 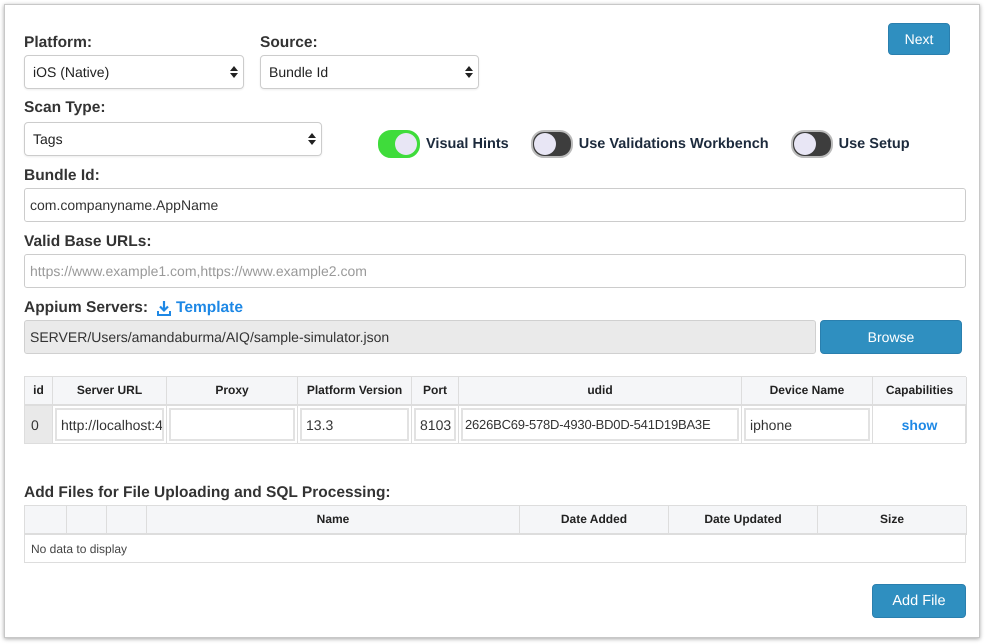 What do you see at coordinates (495, 205) in the screenshot?
I see `input-field: com.companyname.AppName` at bounding box center [495, 205].